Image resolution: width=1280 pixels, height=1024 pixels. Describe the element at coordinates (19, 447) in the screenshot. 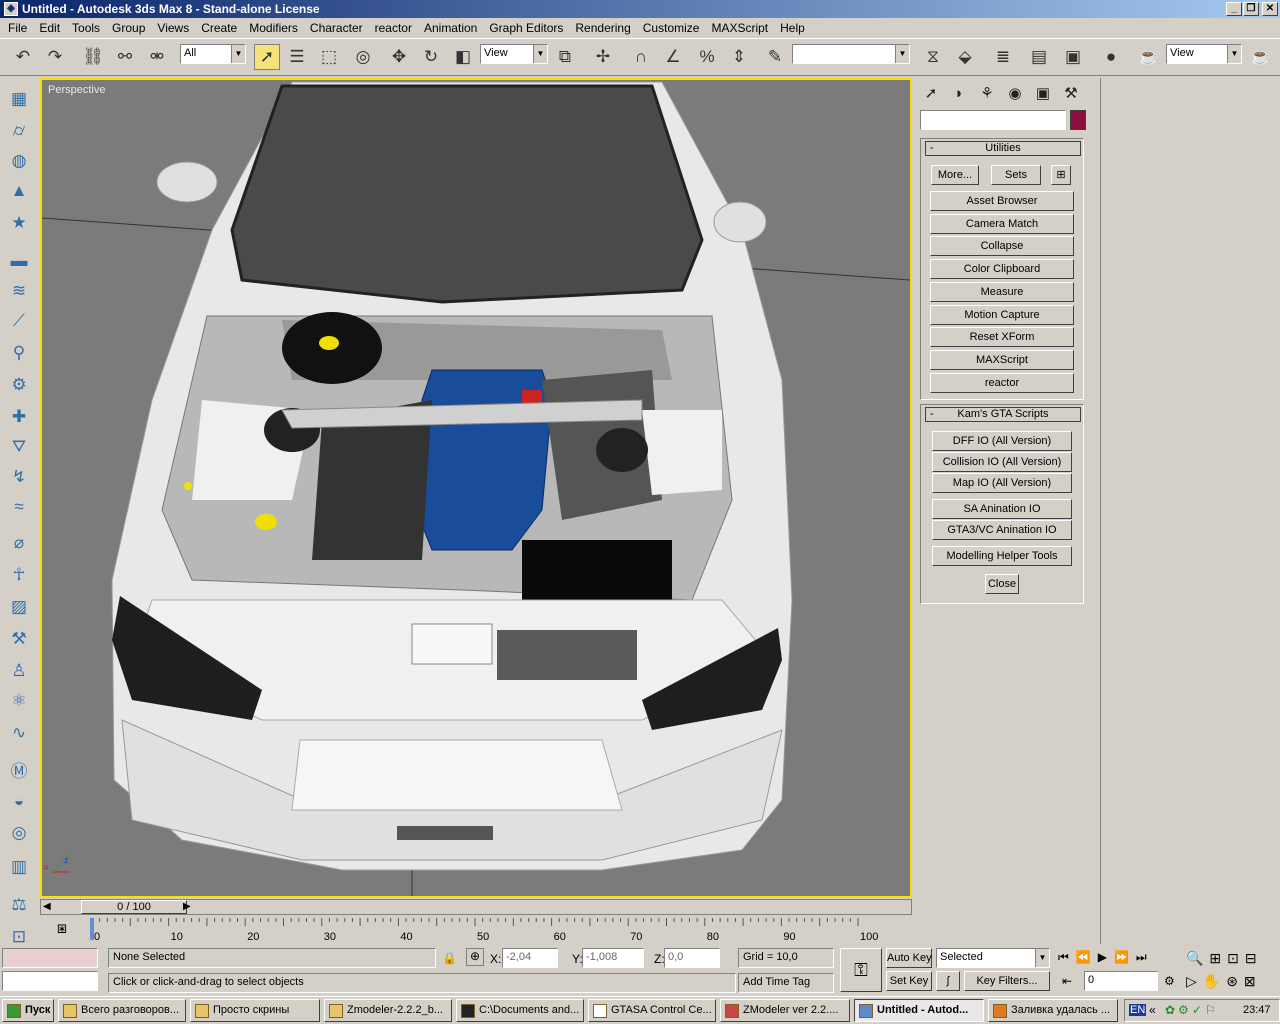

I see `space-warp-icon: ⛛` at that location.